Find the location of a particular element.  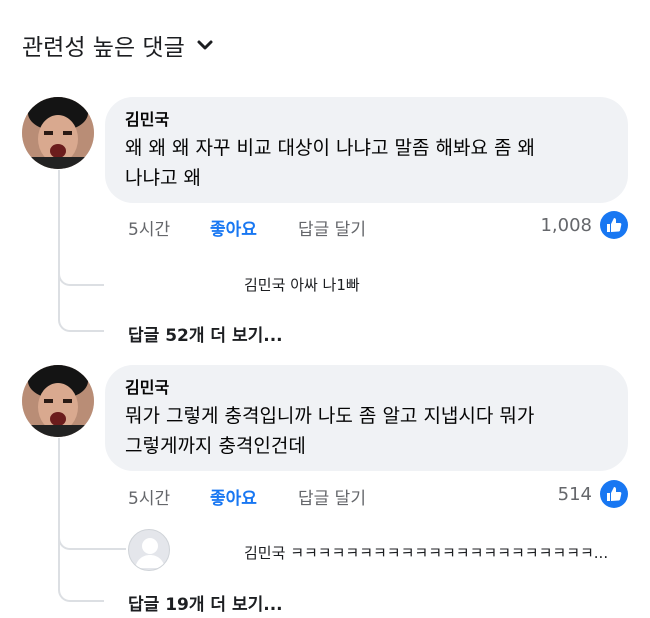

reply-text: 아싸 나1빠 is located at coordinates (325, 285).